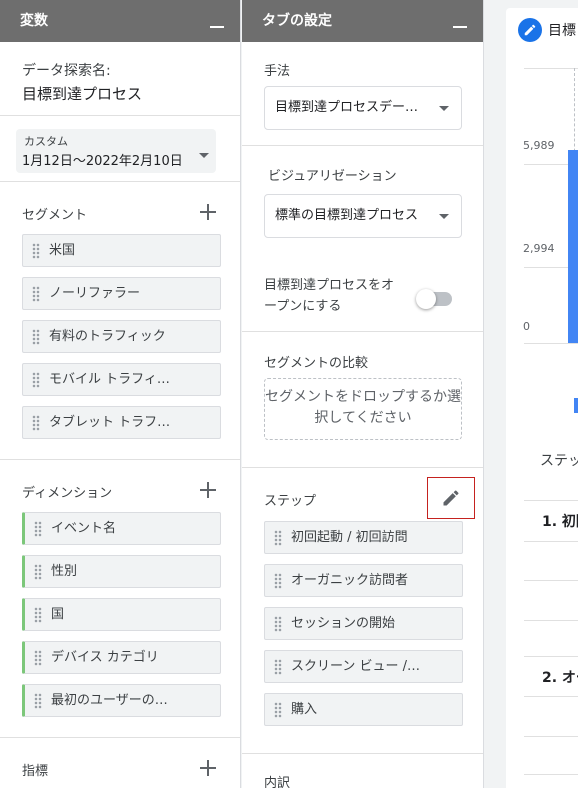  Describe the element at coordinates (116, 151) in the screenshot. I see `date-range-picker: カスタム 1月12日～2022年2月10日` at that location.